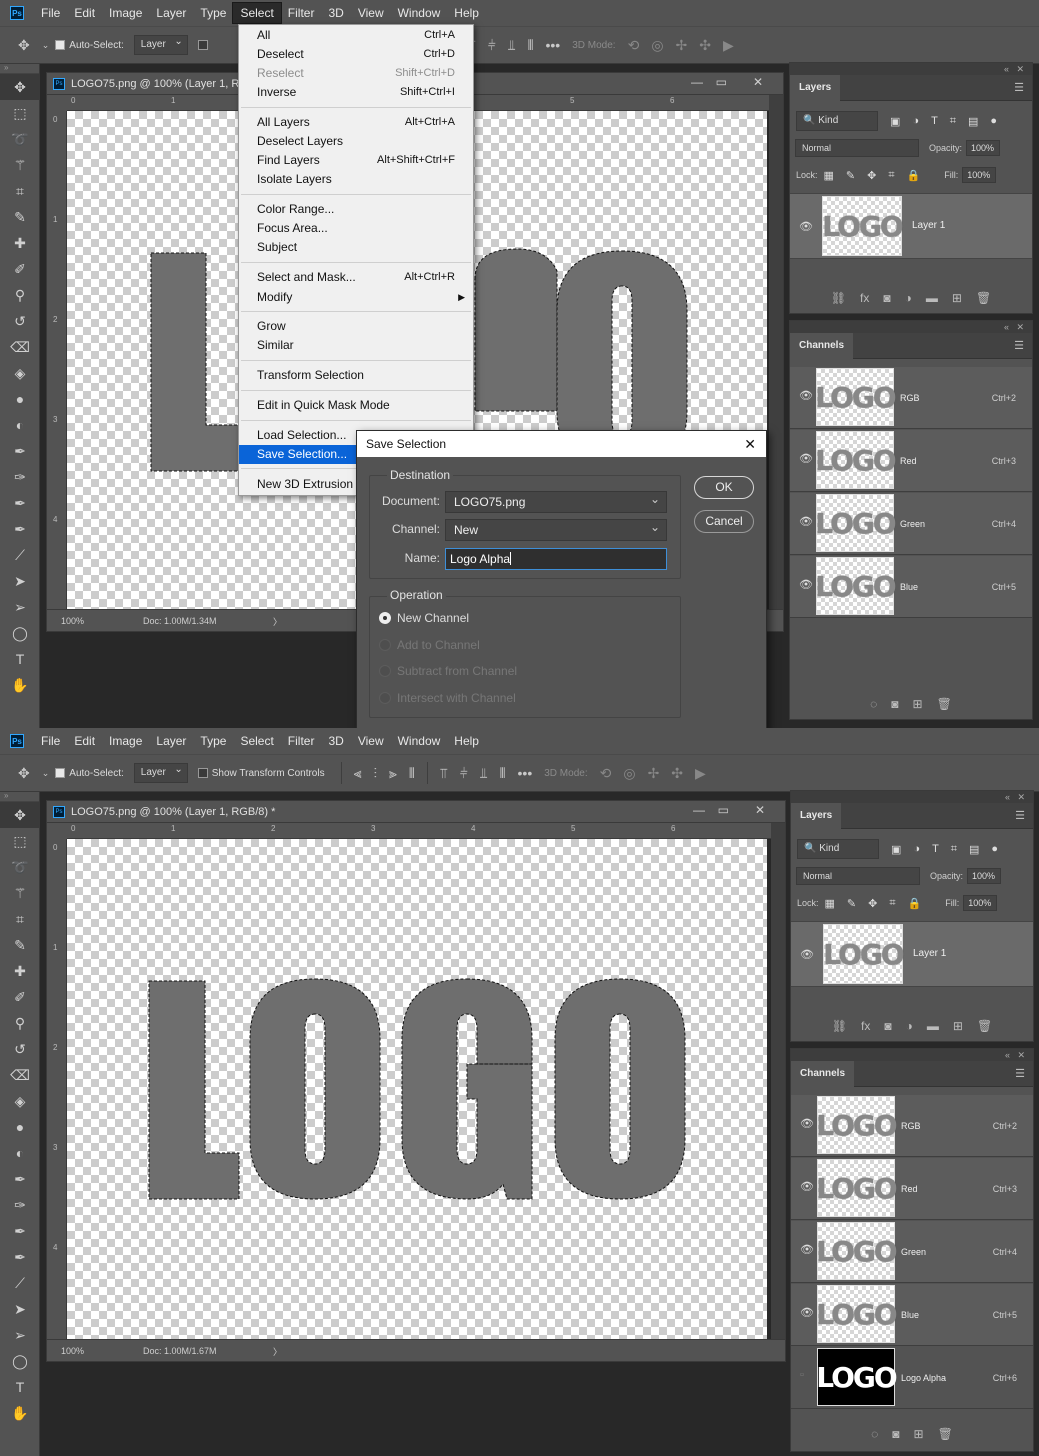  What do you see at coordinates (778, 1081) in the screenshot?
I see `vertical-scrollbar` at bounding box center [778, 1081].